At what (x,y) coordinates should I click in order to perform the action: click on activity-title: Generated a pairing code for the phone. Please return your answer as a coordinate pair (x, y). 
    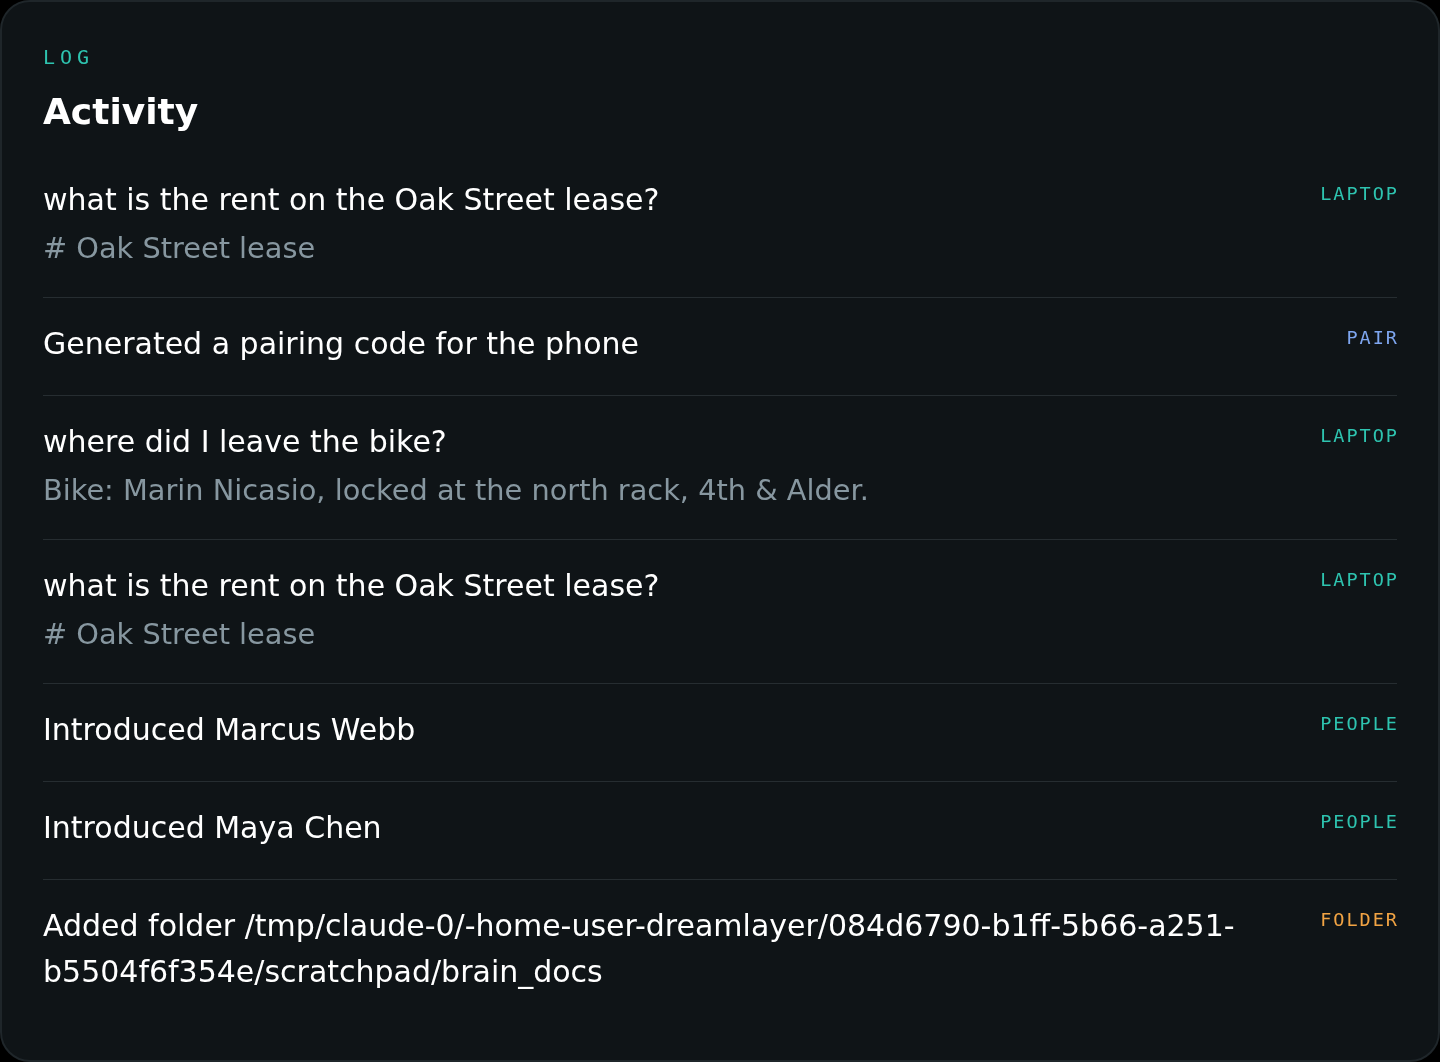
    Looking at the image, I should click on (341, 344).